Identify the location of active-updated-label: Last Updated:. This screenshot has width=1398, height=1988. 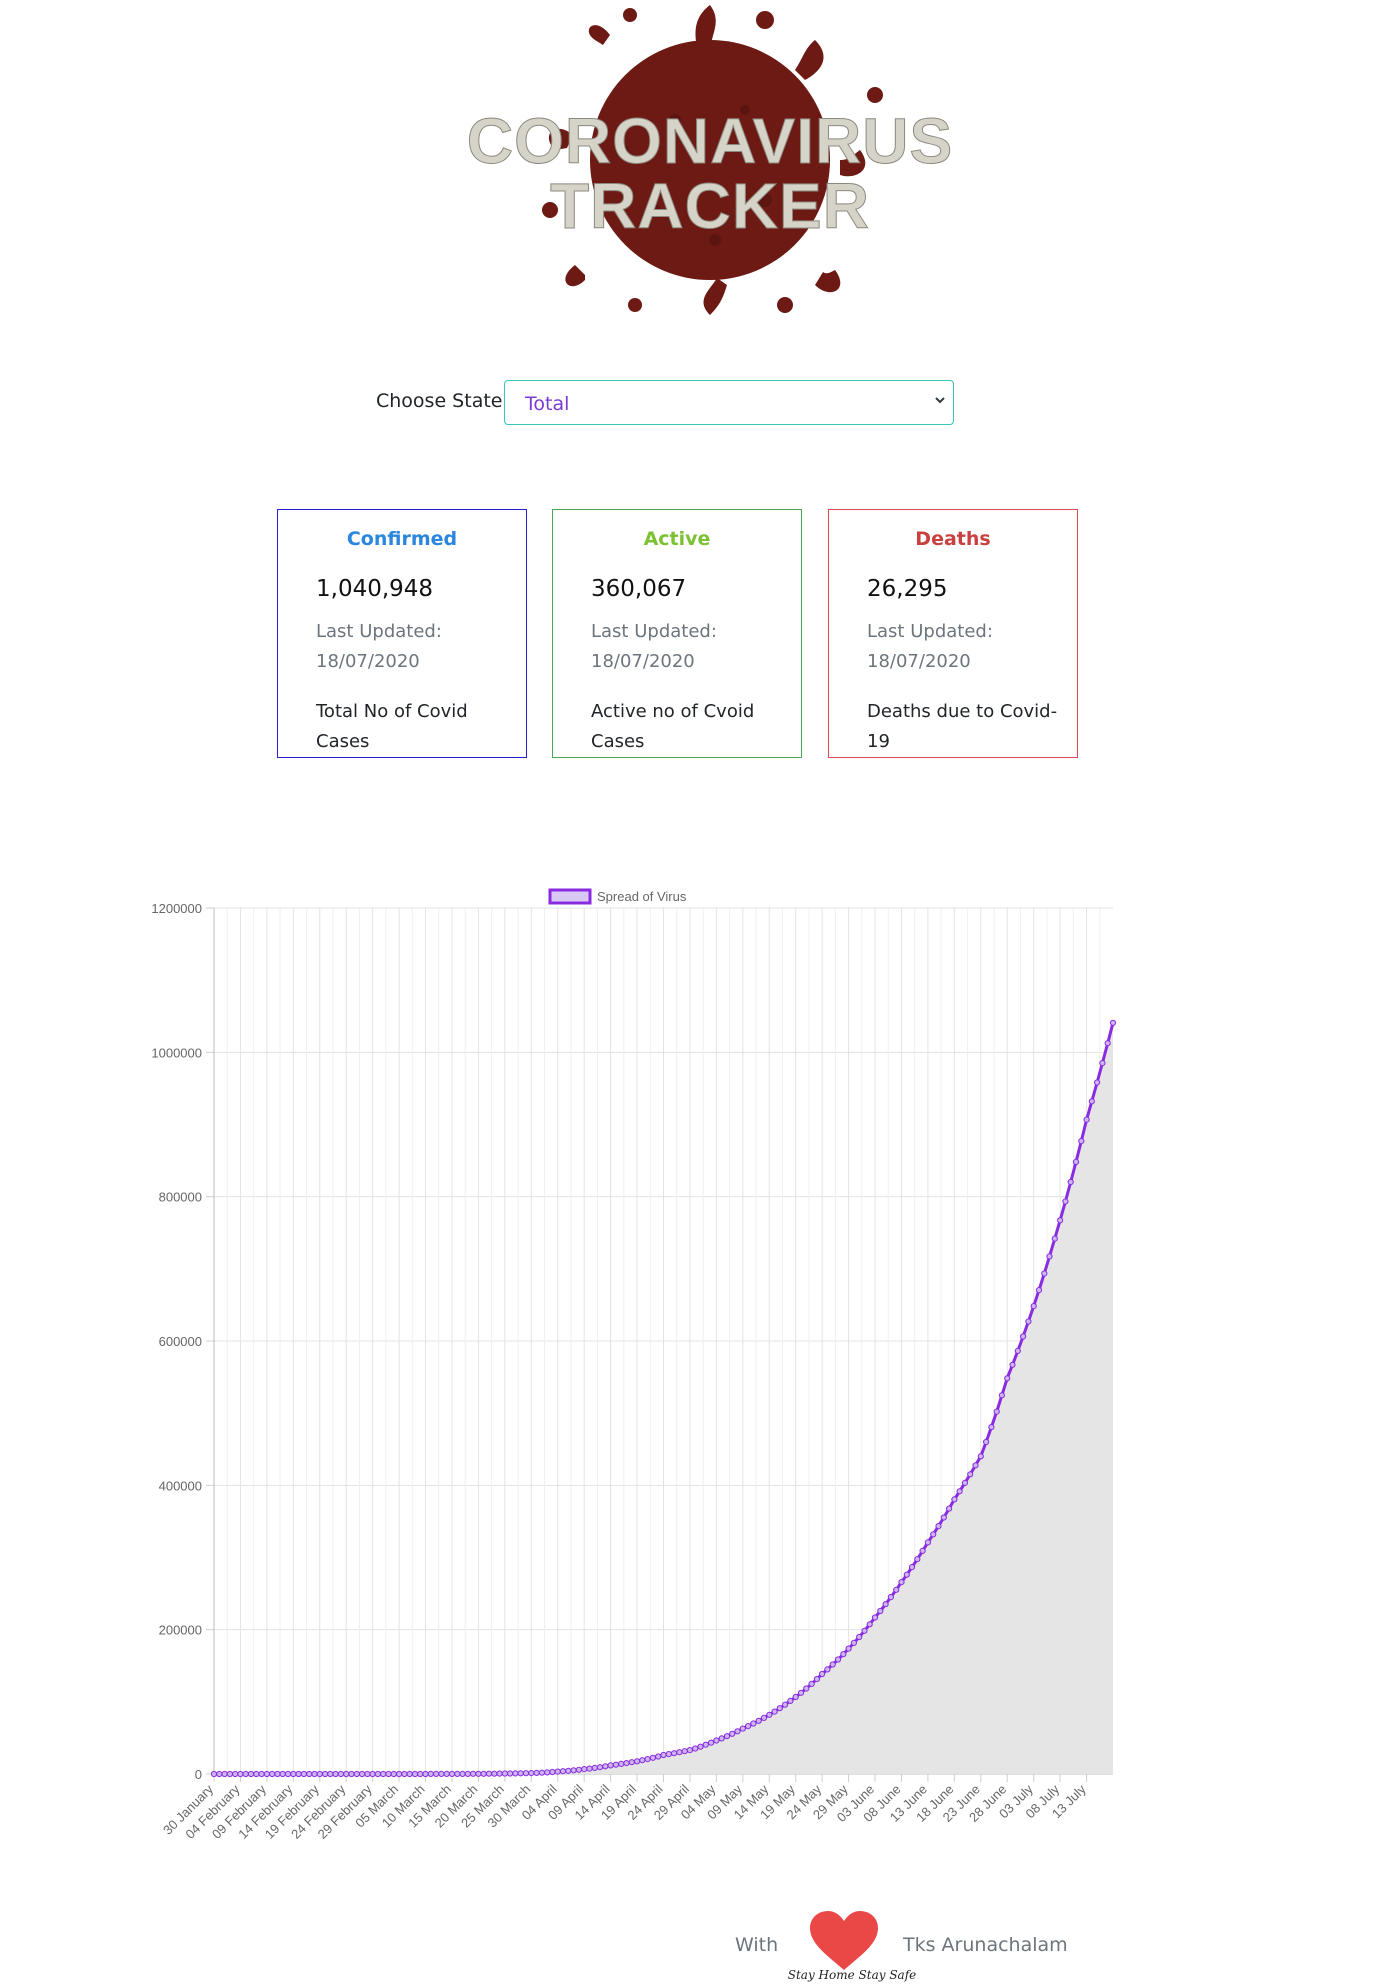
(654, 631).